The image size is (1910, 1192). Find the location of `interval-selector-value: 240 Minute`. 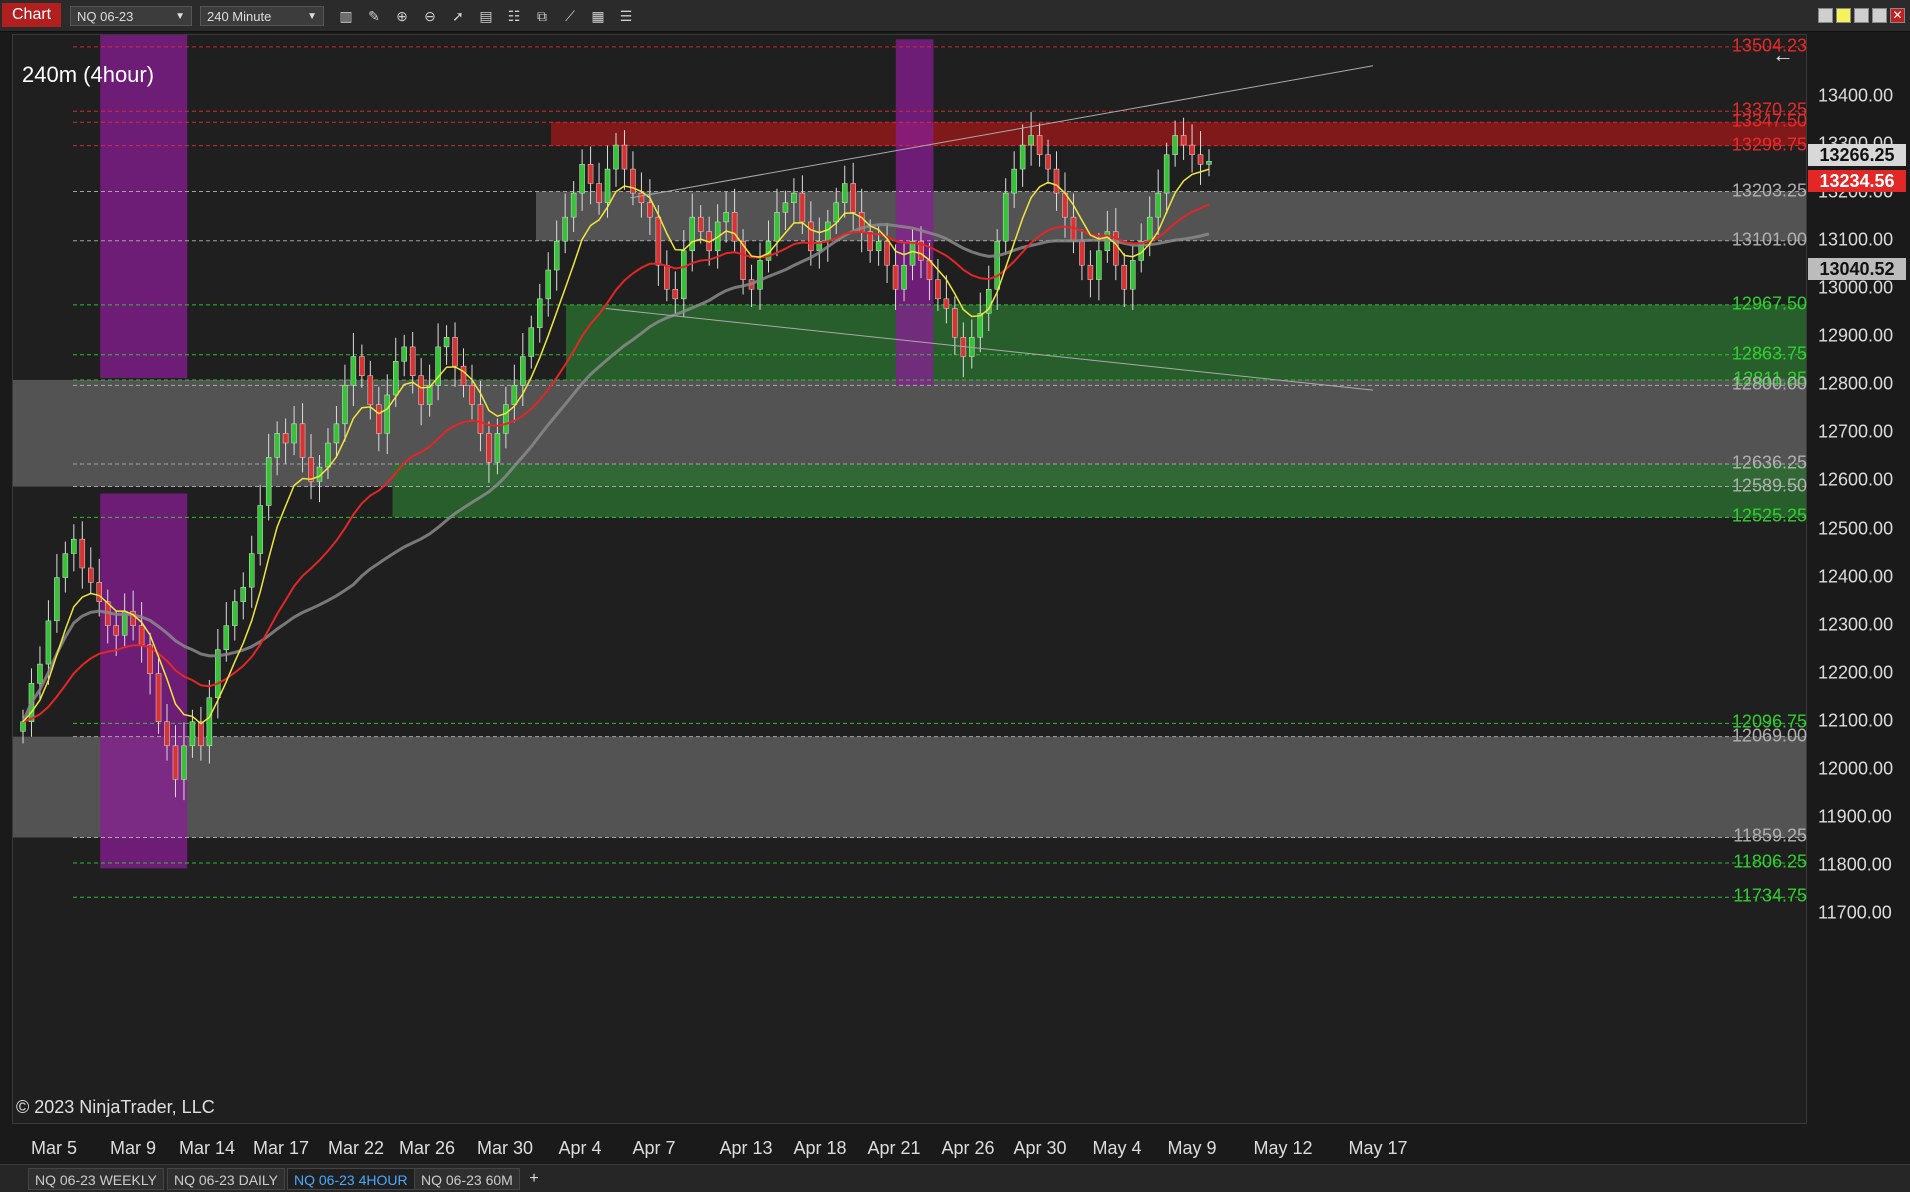

interval-selector-value: 240 Minute is located at coordinates (239, 16).